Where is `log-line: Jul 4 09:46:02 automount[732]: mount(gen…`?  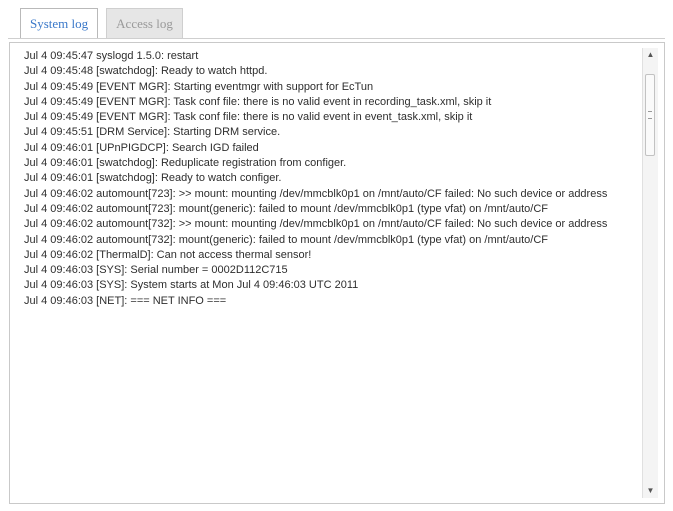
log-line: Jul 4 09:46:02 automount[732]: mount(gen… is located at coordinates (286, 239).